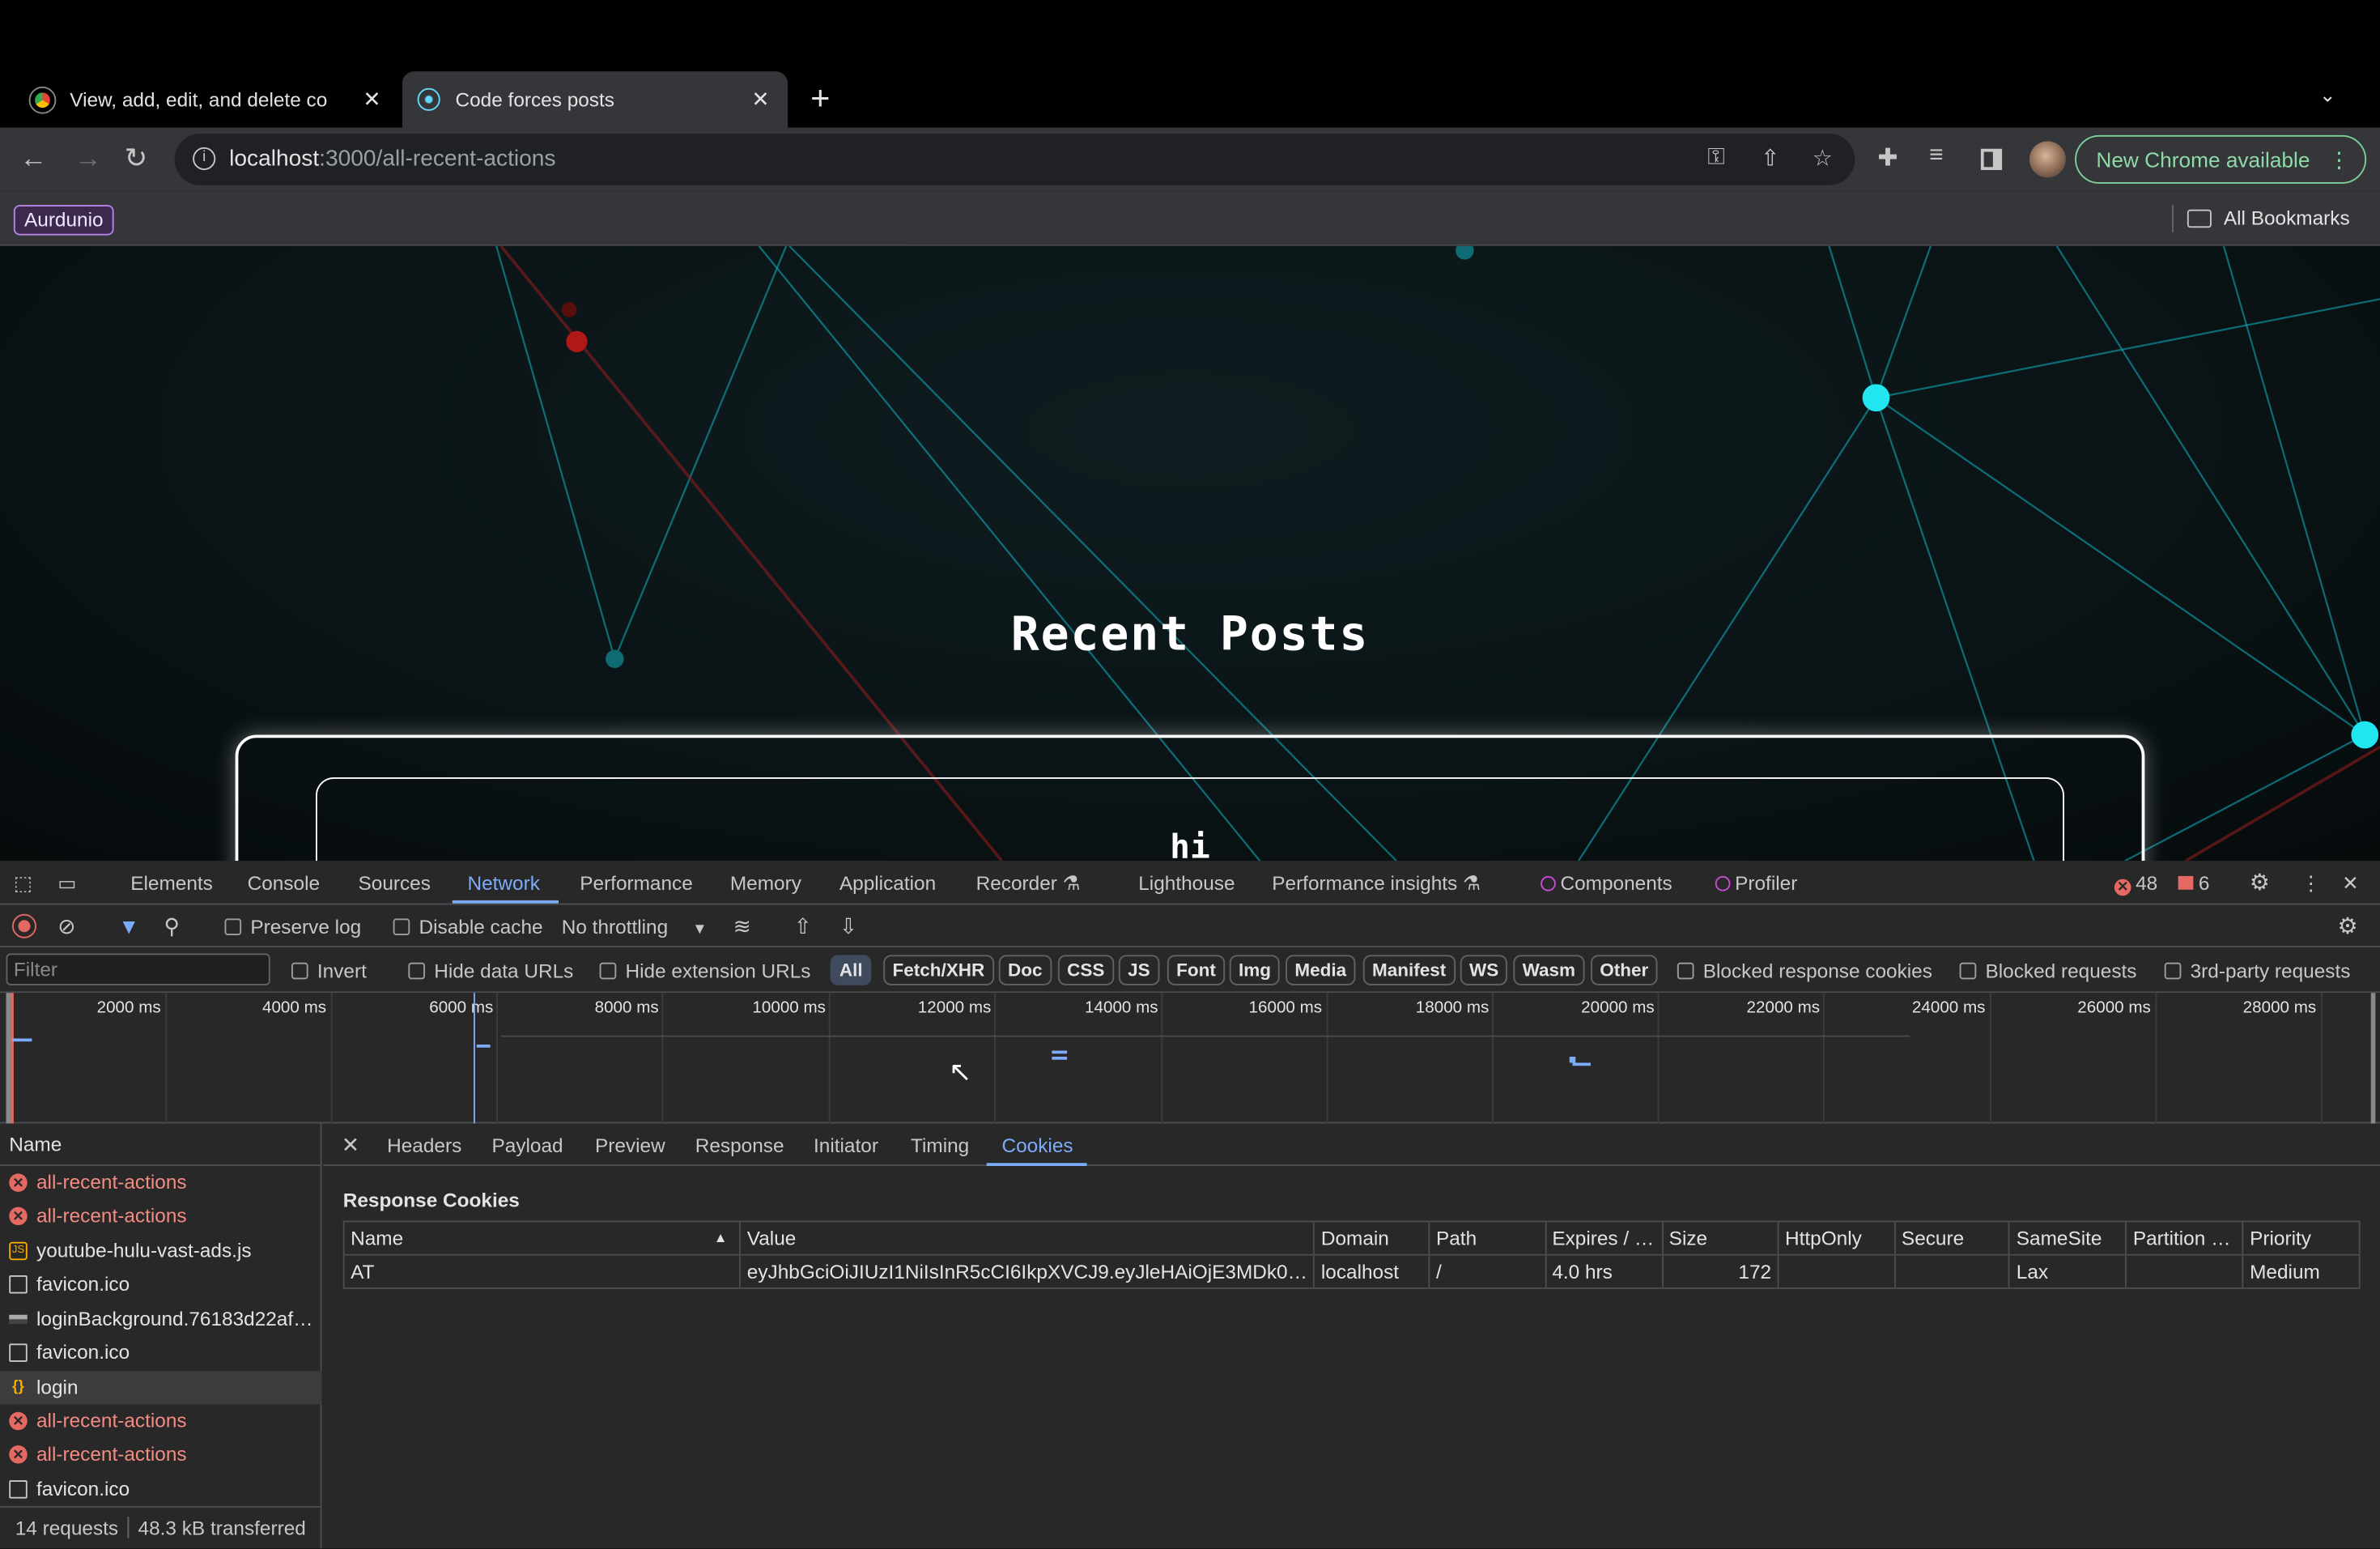 The height and width of the screenshot is (1549, 2380). Describe the element at coordinates (636, 882) in the screenshot. I see `tab-performance: Performance` at that location.